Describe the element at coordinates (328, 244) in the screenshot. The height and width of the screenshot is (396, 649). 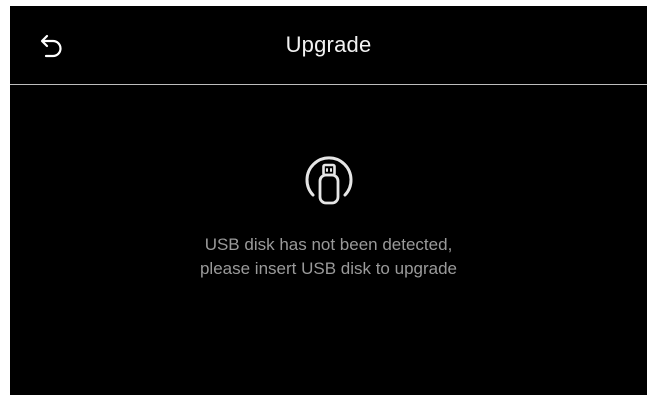
I see `message-line-1: USB disk has not been detected,` at that location.